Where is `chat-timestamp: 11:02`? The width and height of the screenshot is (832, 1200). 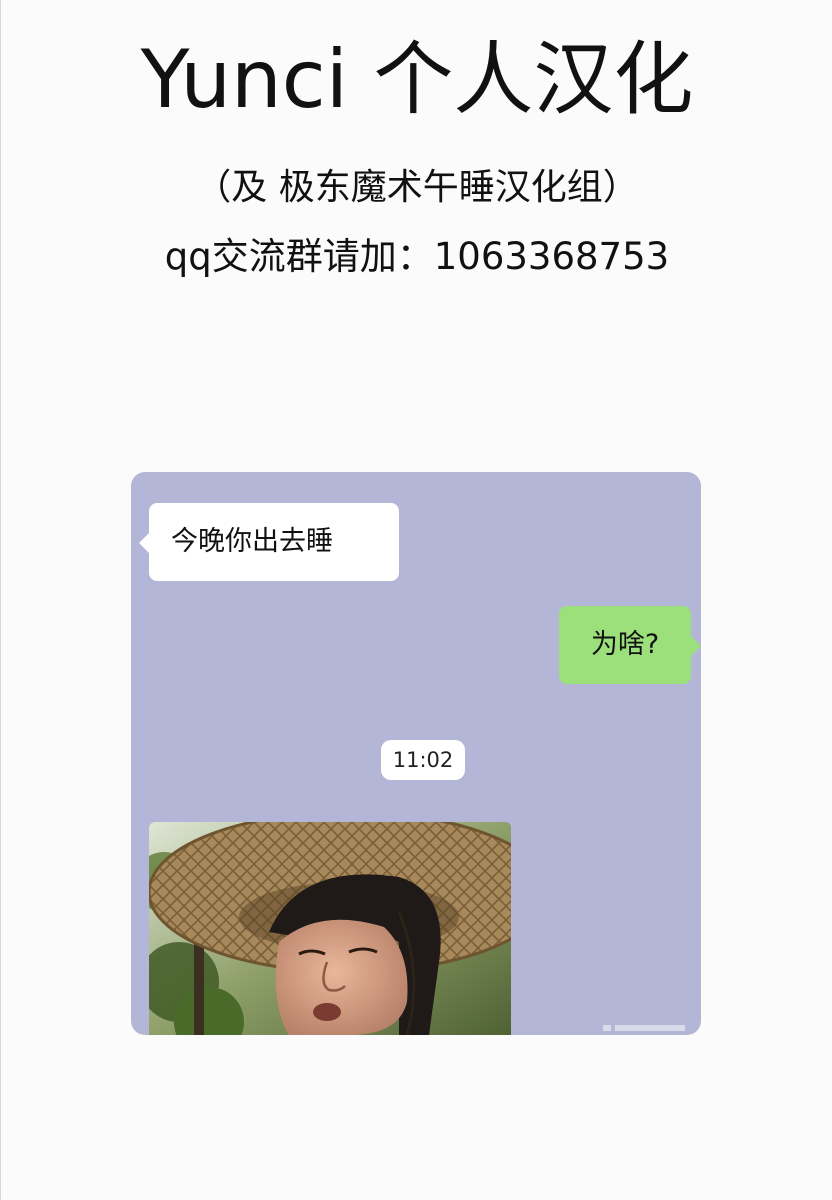
chat-timestamp: 11:02 is located at coordinates (423, 760).